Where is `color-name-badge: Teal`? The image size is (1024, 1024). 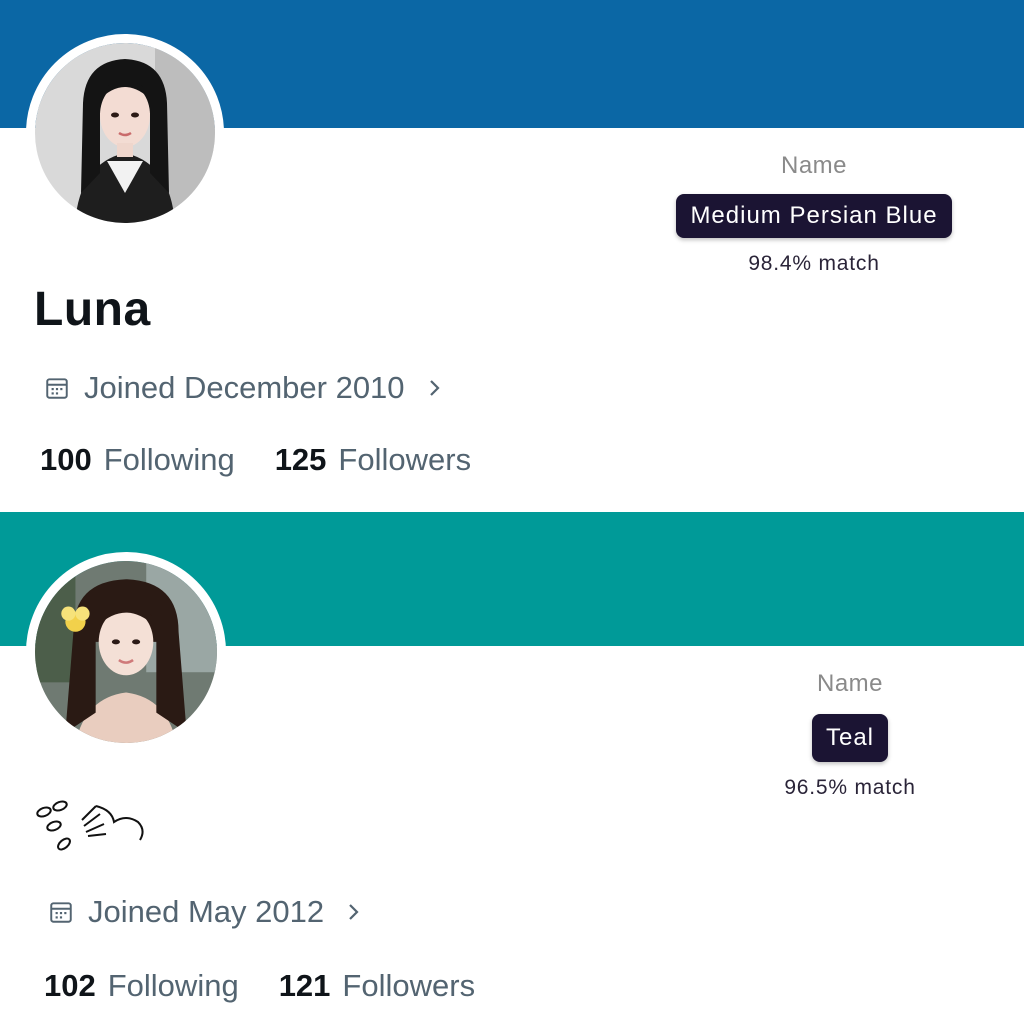
color-name-badge: Teal is located at coordinates (850, 738).